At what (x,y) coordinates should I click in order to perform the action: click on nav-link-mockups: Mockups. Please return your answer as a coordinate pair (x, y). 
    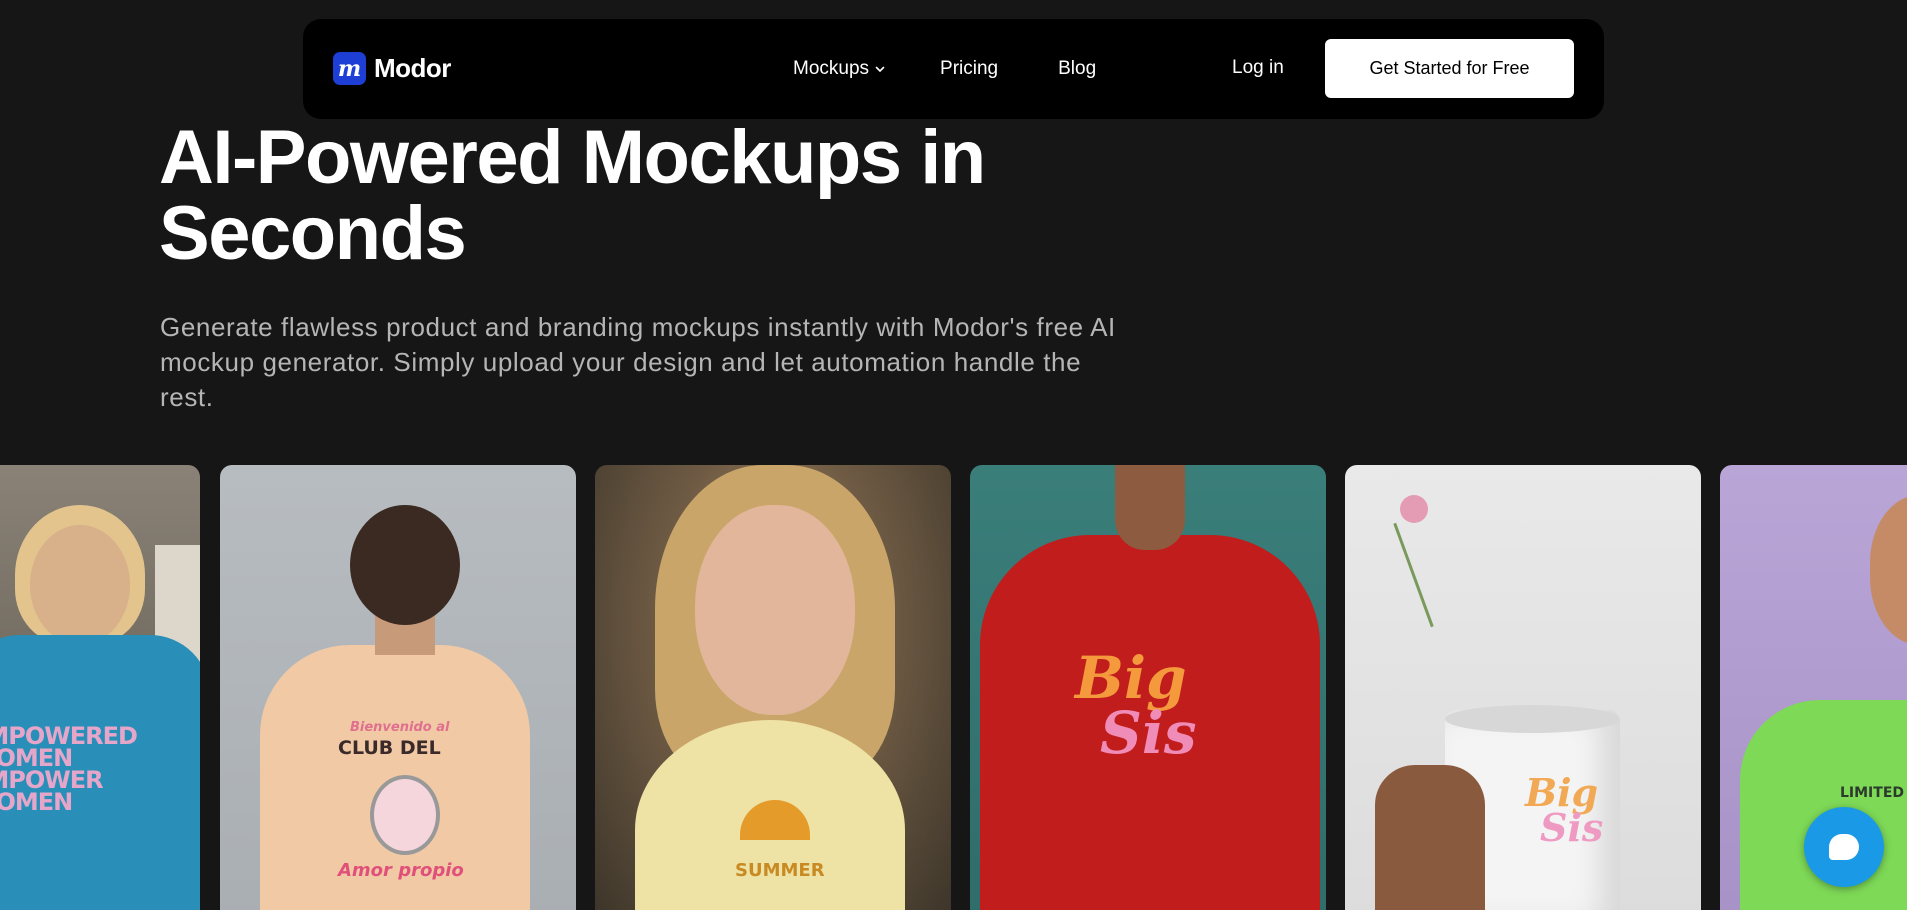
    Looking at the image, I should click on (839, 69).